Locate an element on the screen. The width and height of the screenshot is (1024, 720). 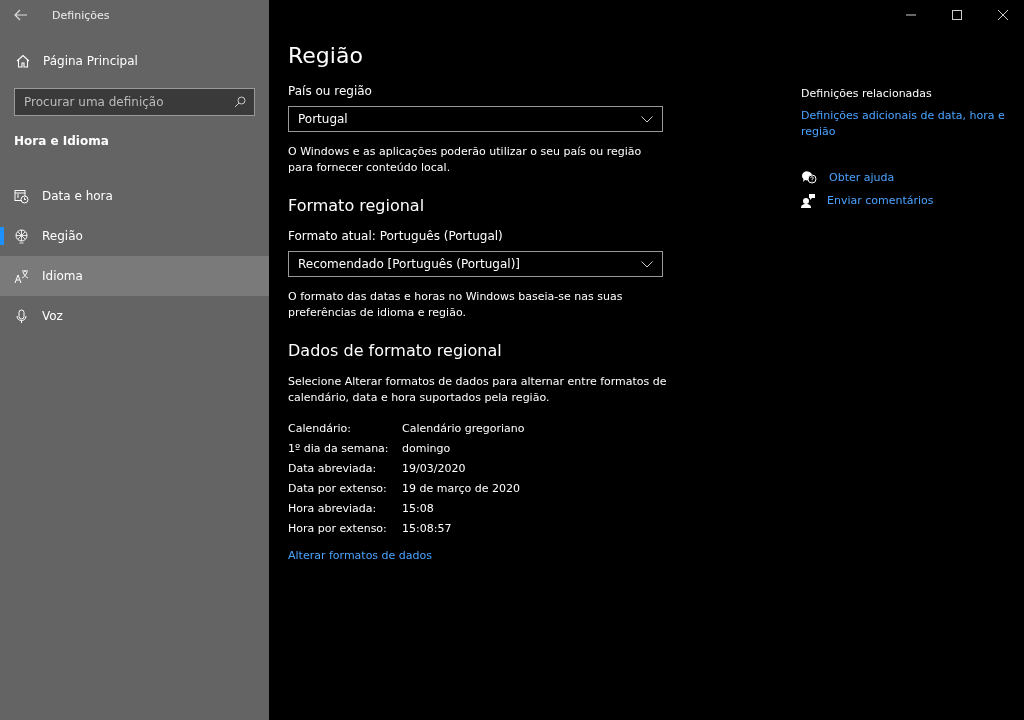
home-nav-item: Página Principal is located at coordinates (134, 61).